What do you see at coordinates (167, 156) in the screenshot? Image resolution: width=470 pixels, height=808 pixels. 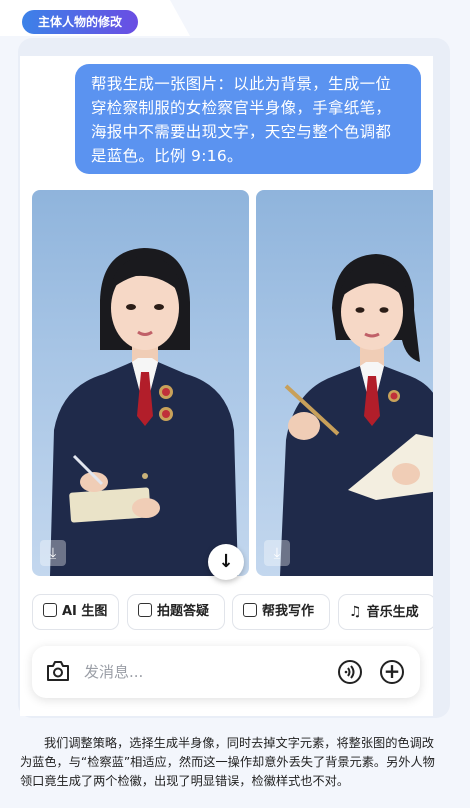 I see `prompt-line: 是蓝色。比例 9:16。` at bounding box center [167, 156].